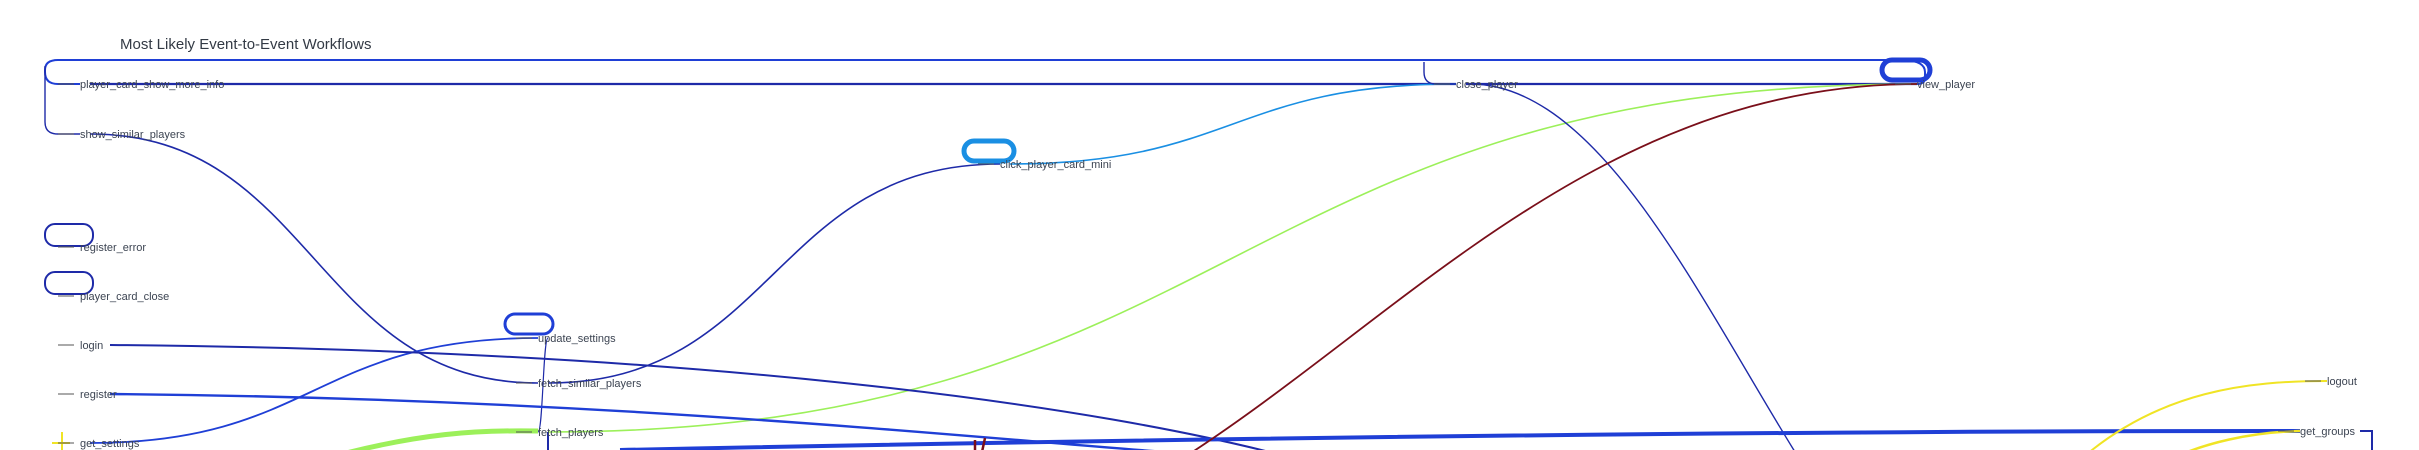  I want to click on edge-get-groups-to-logout, so click(2209, 415).